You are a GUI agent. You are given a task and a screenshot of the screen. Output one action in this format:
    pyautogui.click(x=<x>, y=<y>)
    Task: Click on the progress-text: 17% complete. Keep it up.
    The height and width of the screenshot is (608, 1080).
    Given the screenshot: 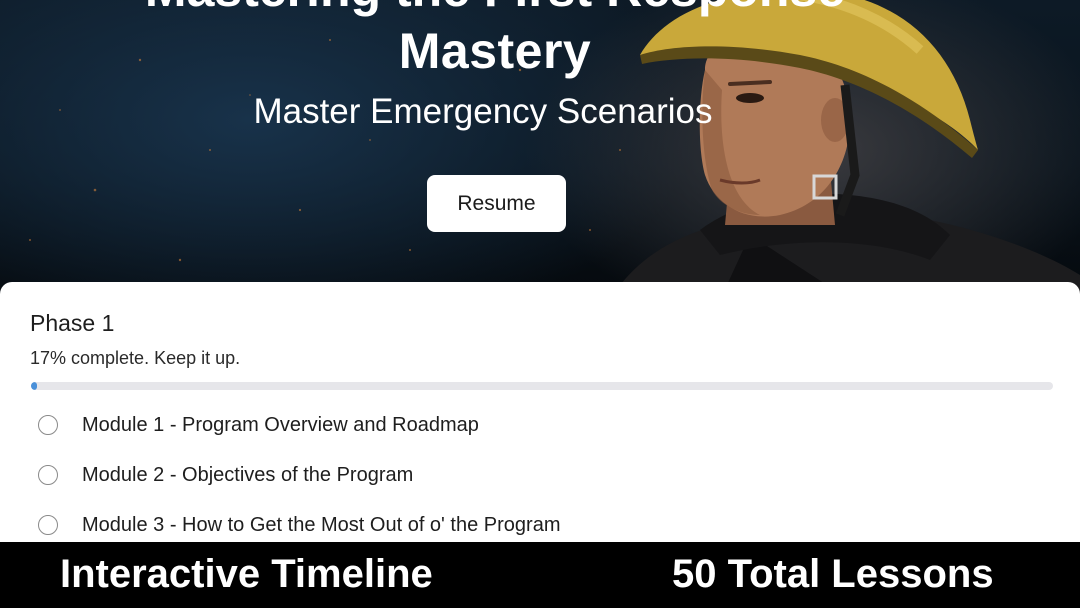 What is the action you would take?
    pyautogui.click(x=135, y=358)
    